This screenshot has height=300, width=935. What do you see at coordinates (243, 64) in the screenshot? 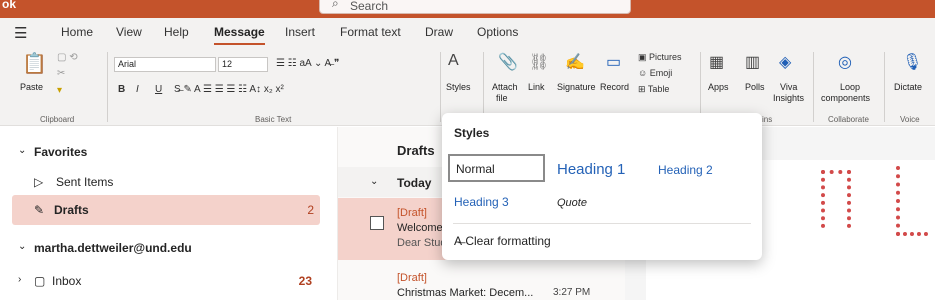
I see `font-size-dropdown: 12` at bounding box center [243, 64].